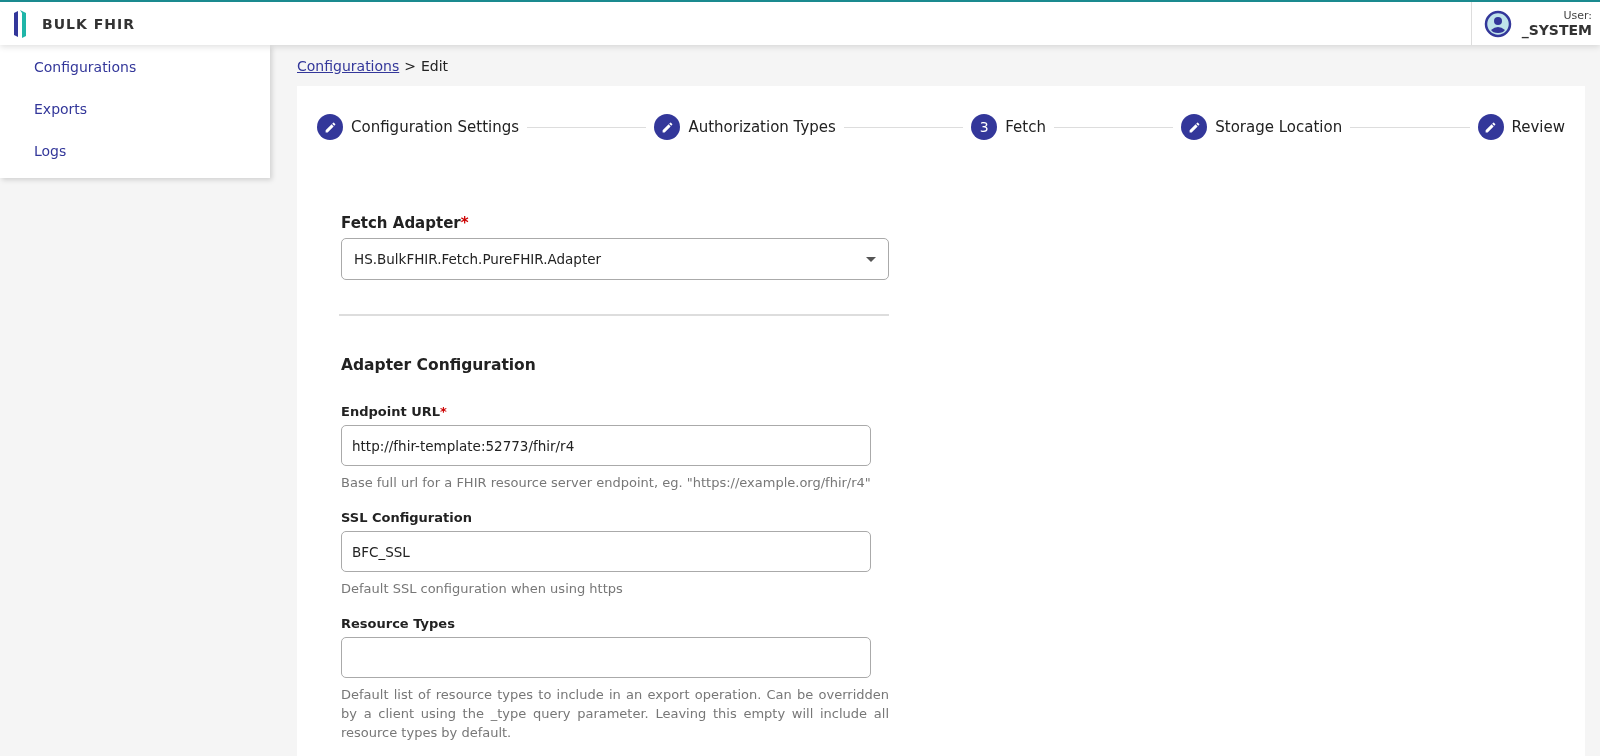  Describe the element at coordinates (606, 445) in the screenshot. I see `input-field: http://fhir-template:52773/fhir/r4` at that location.